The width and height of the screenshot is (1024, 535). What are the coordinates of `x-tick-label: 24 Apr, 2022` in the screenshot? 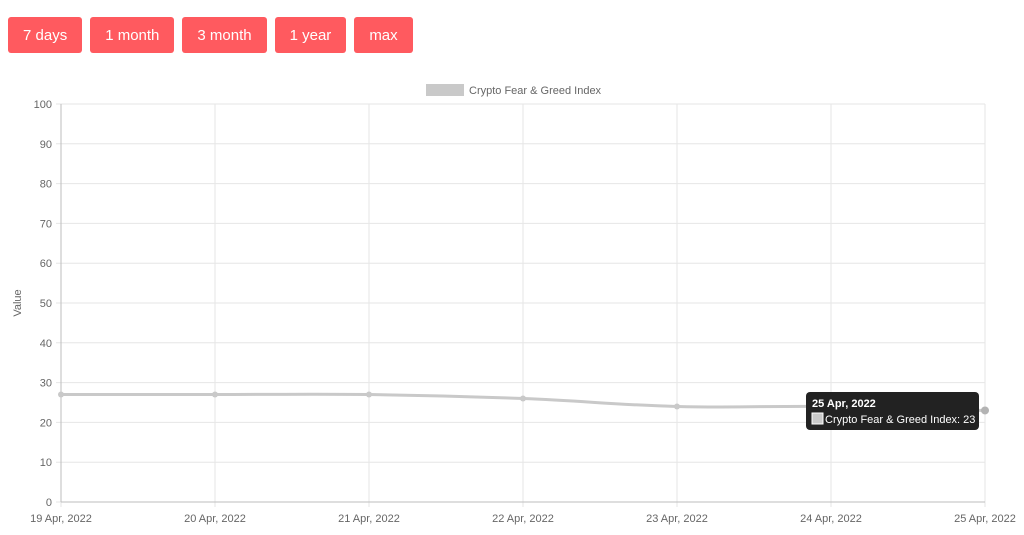 It's located at (831, 519).